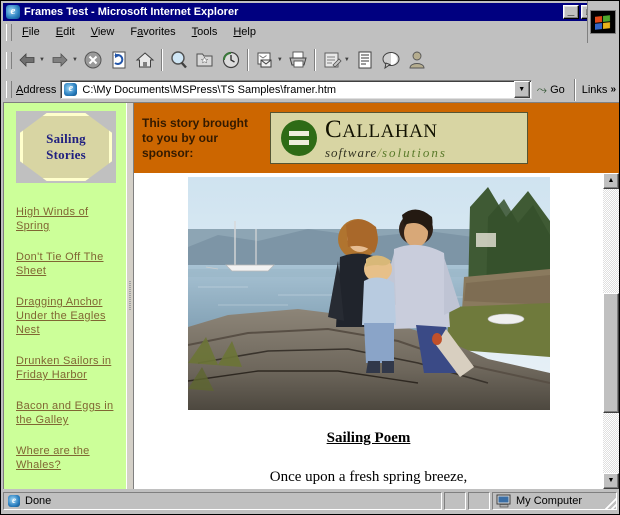 The width and height of the screenshot is (620, 515). Describe the element at coordinates (66, 138) in the screenshot. I see `site-logo-line1: Sailing` at that location.